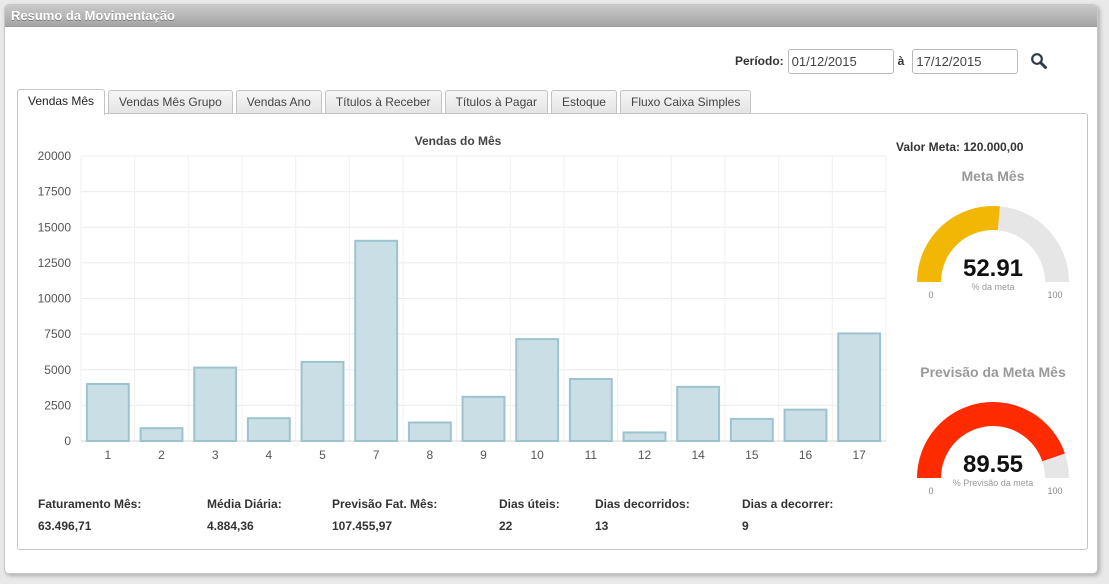 Image resolution: width=1109 pixels, height=584 pixels. Describe the element at coordinates (278, 102) in the screenshot. I see `tab-vendas-ano: Vendas Ano` at that location.